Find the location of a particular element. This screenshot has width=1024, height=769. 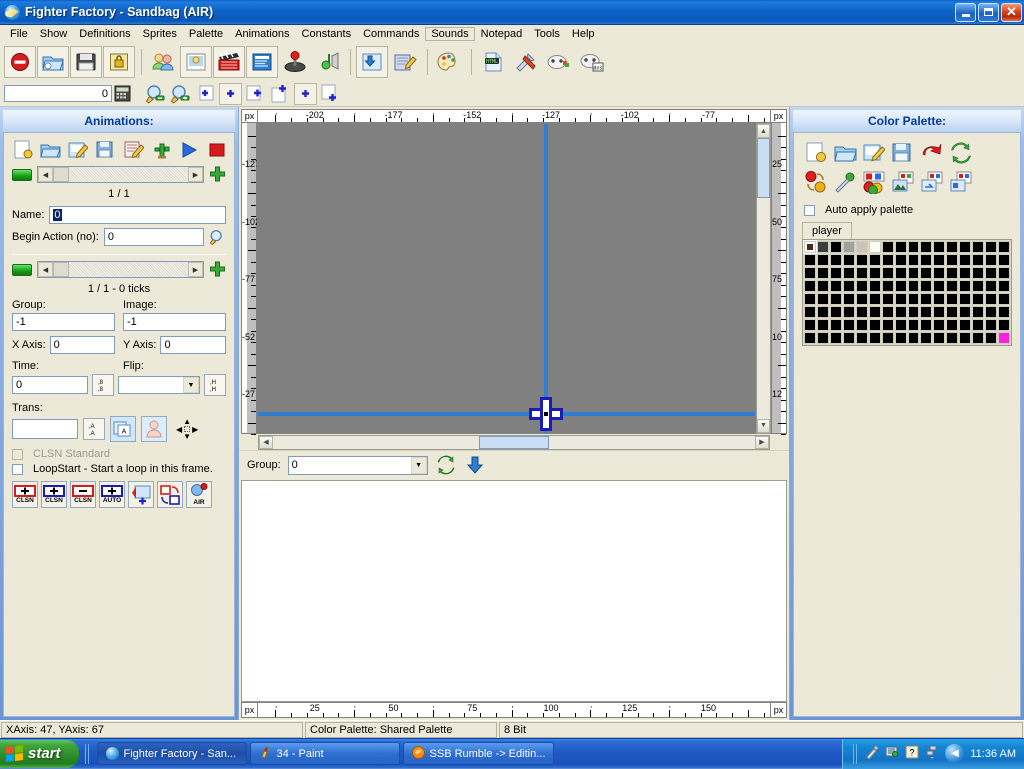

notepad-button is located at coordinates (405, 62).